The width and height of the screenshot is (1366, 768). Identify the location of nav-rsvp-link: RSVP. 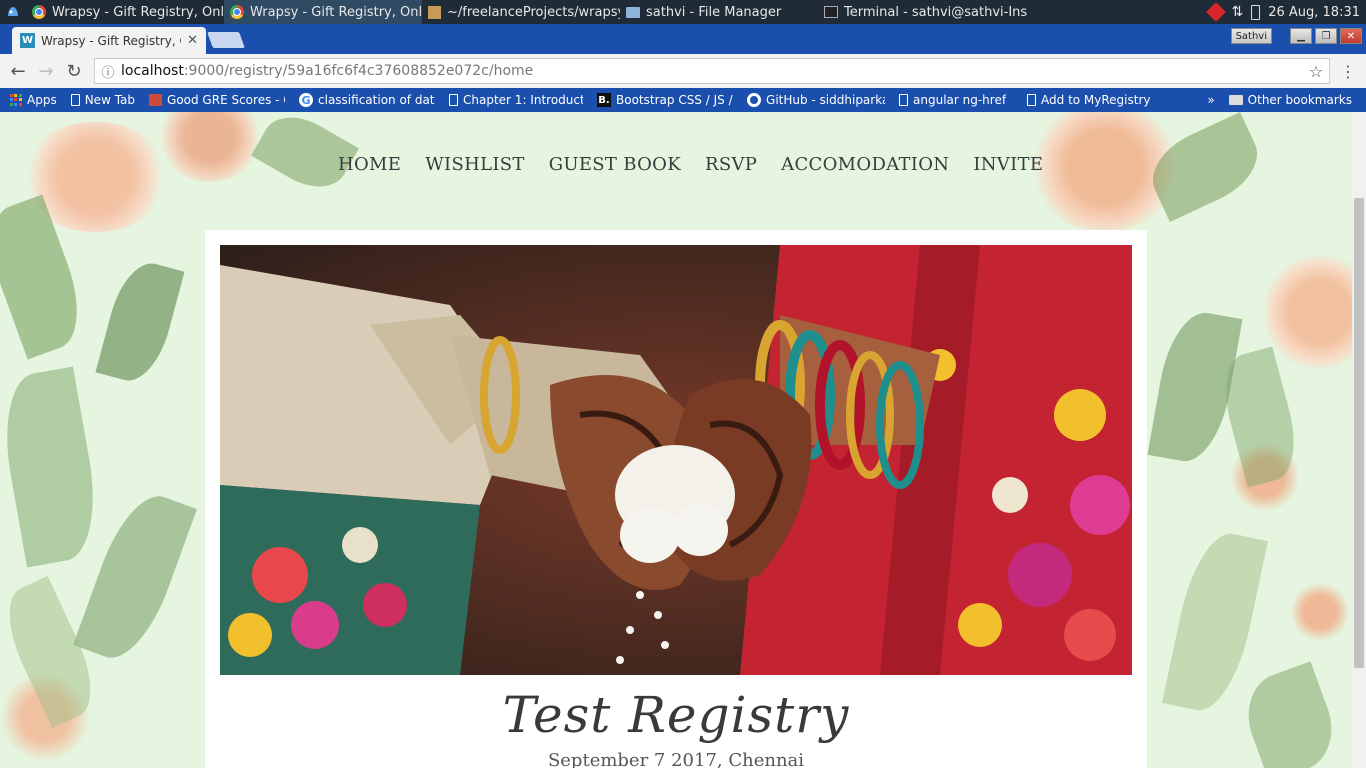
(731, 164).